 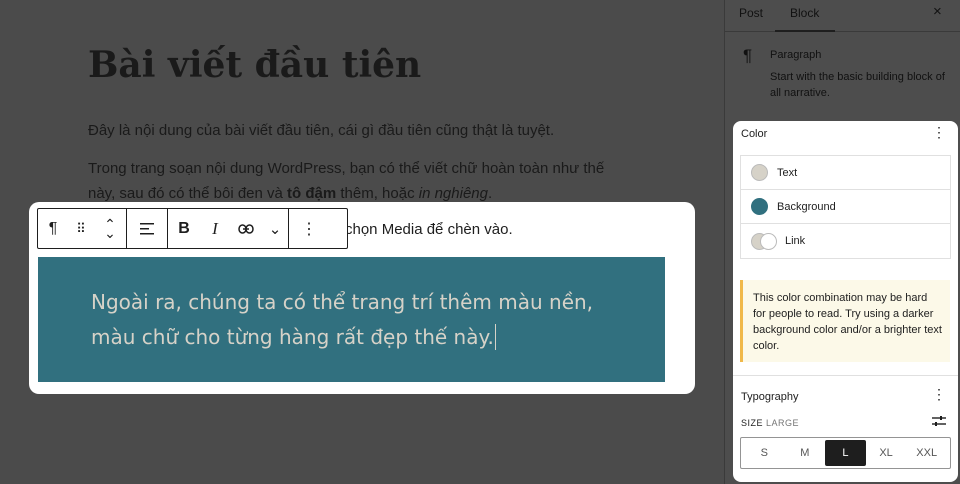 I want to click on panel-divider, so click(x=845, y=375).